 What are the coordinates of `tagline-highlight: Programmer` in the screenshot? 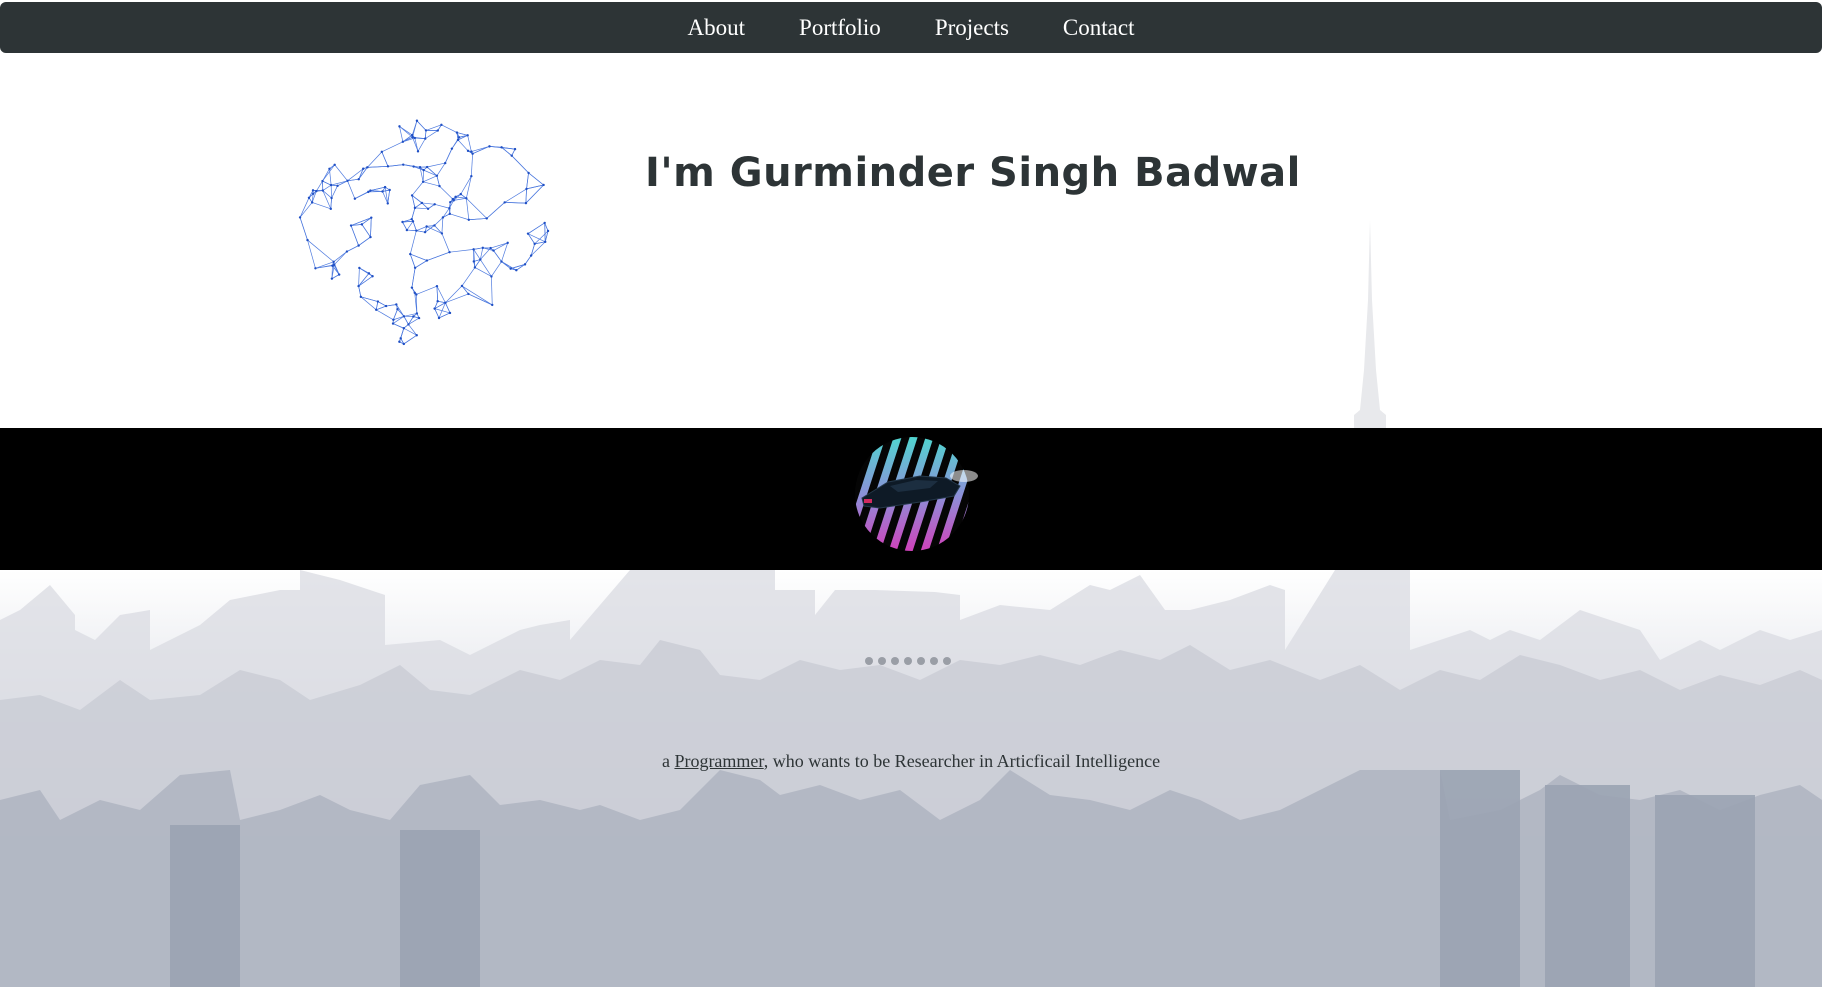 It's located at (719, 761).